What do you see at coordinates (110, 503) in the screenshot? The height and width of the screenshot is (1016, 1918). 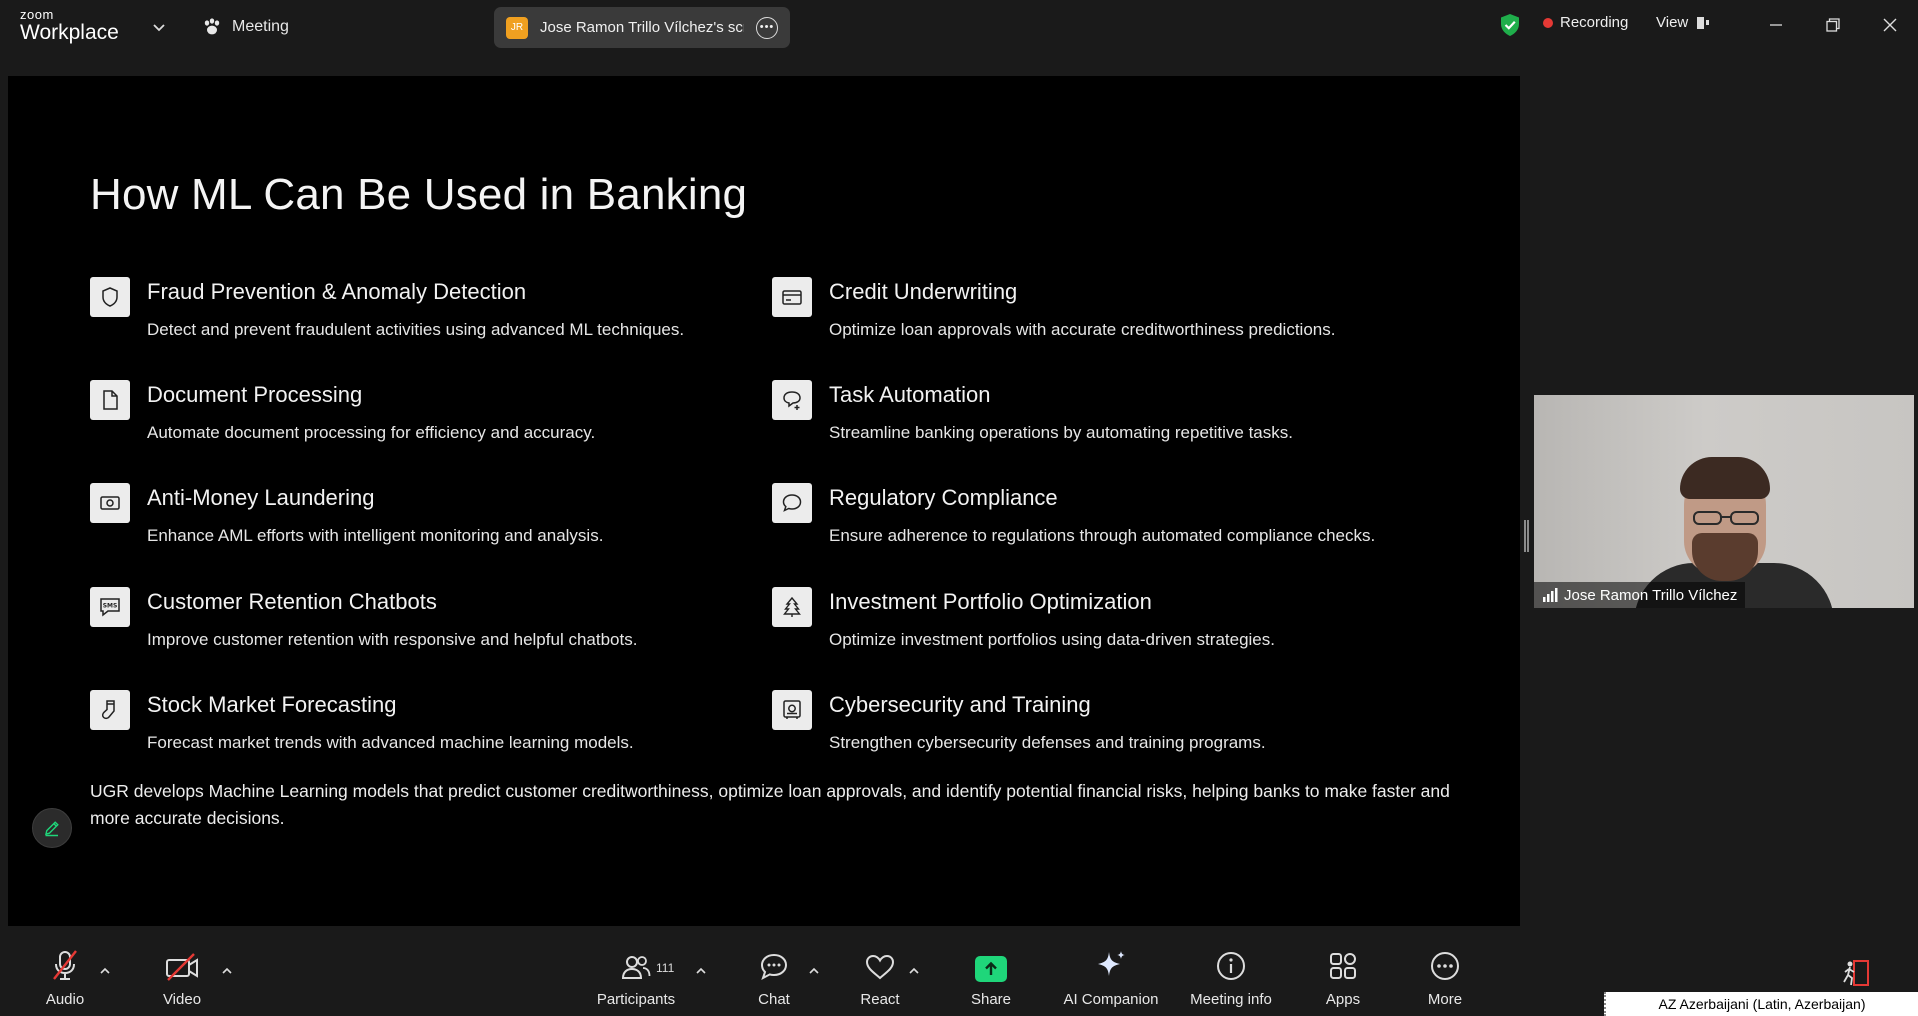 I see `banknote-icon` at bounding box center [110, 503].